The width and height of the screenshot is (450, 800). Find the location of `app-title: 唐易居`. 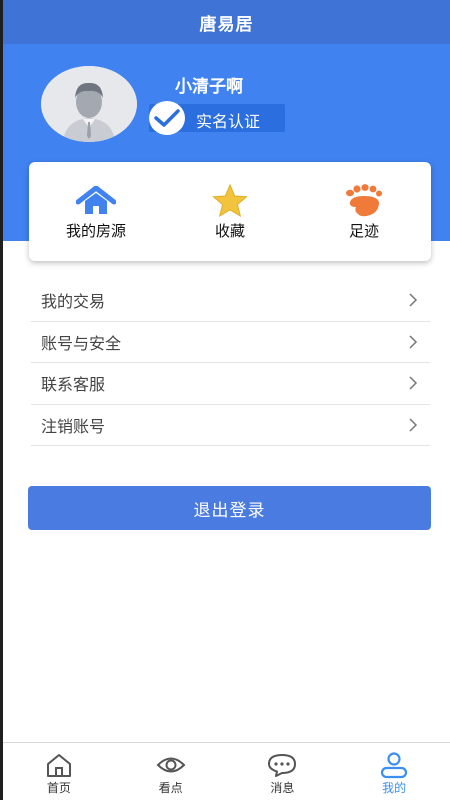

app-title: 唐易居 is located at coordinates (226, 24).